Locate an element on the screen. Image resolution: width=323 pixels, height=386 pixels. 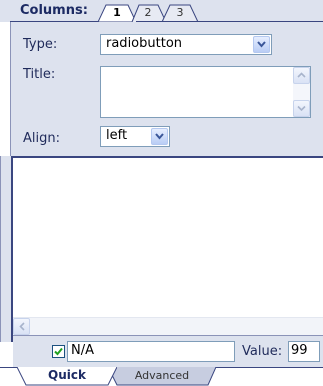
left-frame is located at coordinates (6, 249).